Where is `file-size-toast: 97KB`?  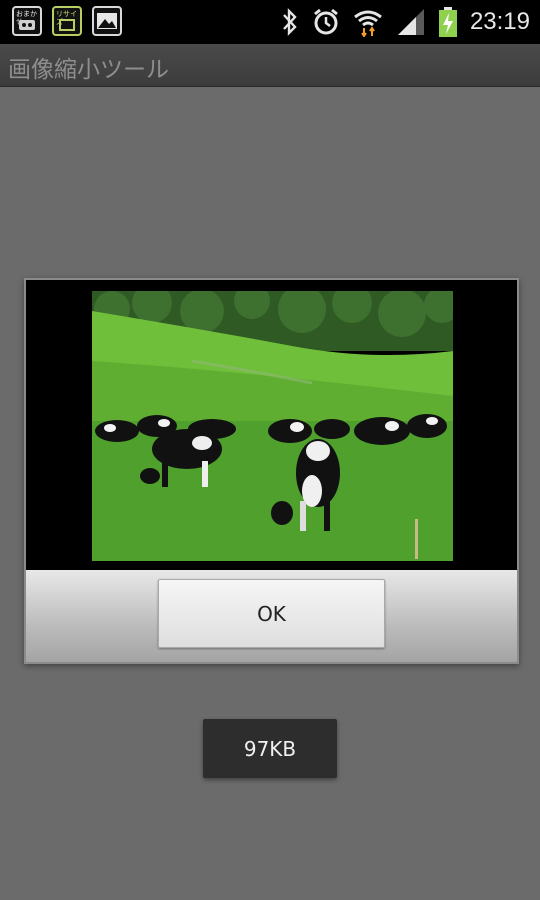
file-size-toast: 97KB is located at coordinates (270, 748).